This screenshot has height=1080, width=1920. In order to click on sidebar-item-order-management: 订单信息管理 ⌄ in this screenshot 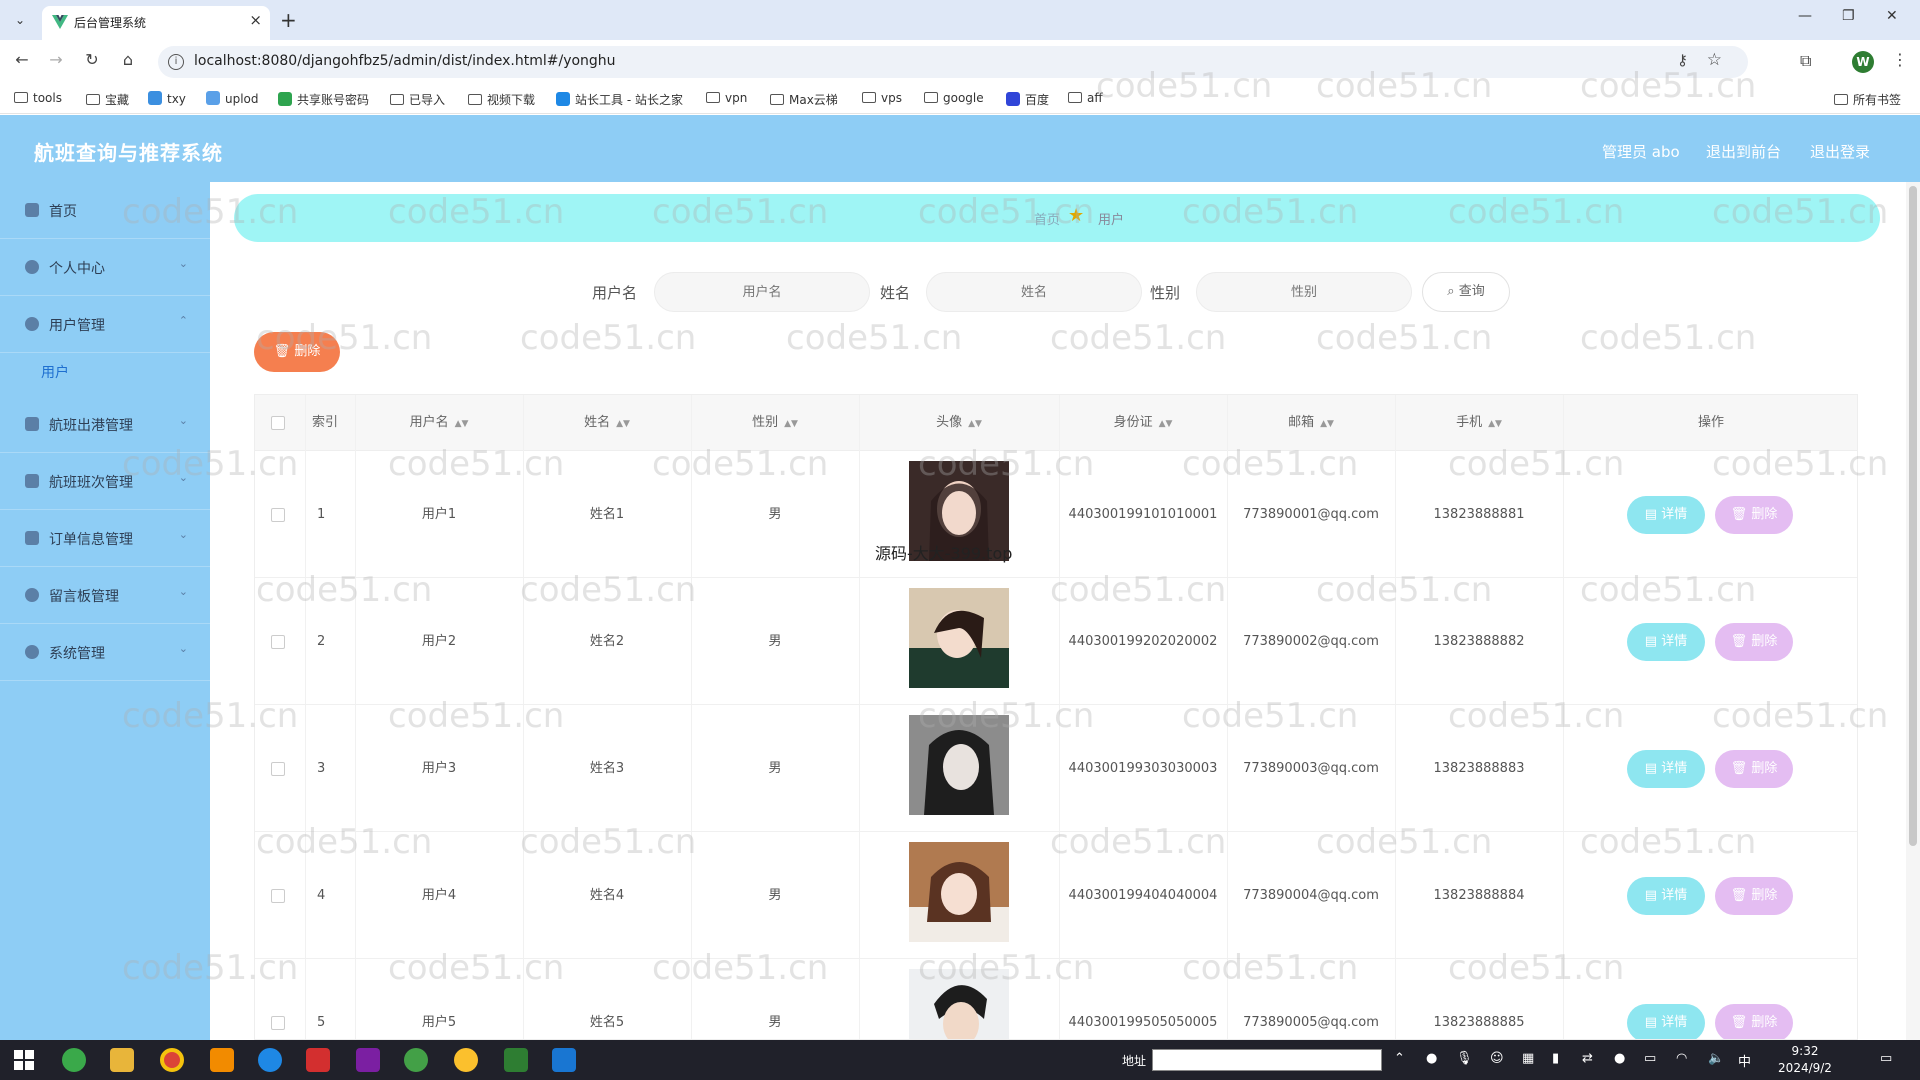, I will do `click(105, 538)`.